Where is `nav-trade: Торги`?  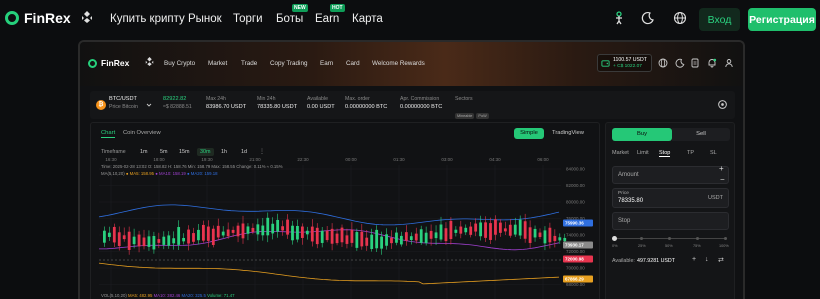
nav-trade: Торги is located at coordinates (248, 19).